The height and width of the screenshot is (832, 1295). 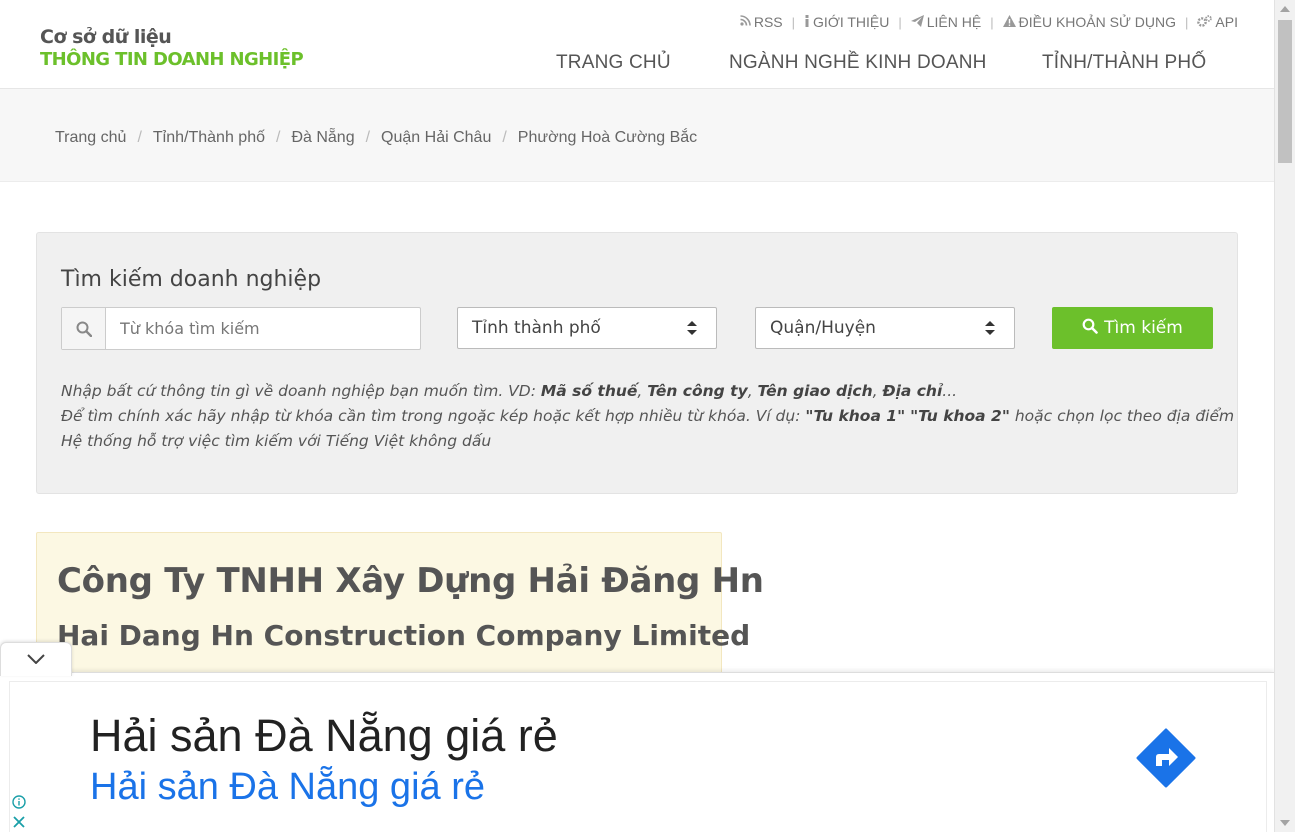 What do you see at coordinates (436, 138) in the screenshot?
I see `breadcrumb-district: Quận Hải Châu` at bounding box center [436, 138].